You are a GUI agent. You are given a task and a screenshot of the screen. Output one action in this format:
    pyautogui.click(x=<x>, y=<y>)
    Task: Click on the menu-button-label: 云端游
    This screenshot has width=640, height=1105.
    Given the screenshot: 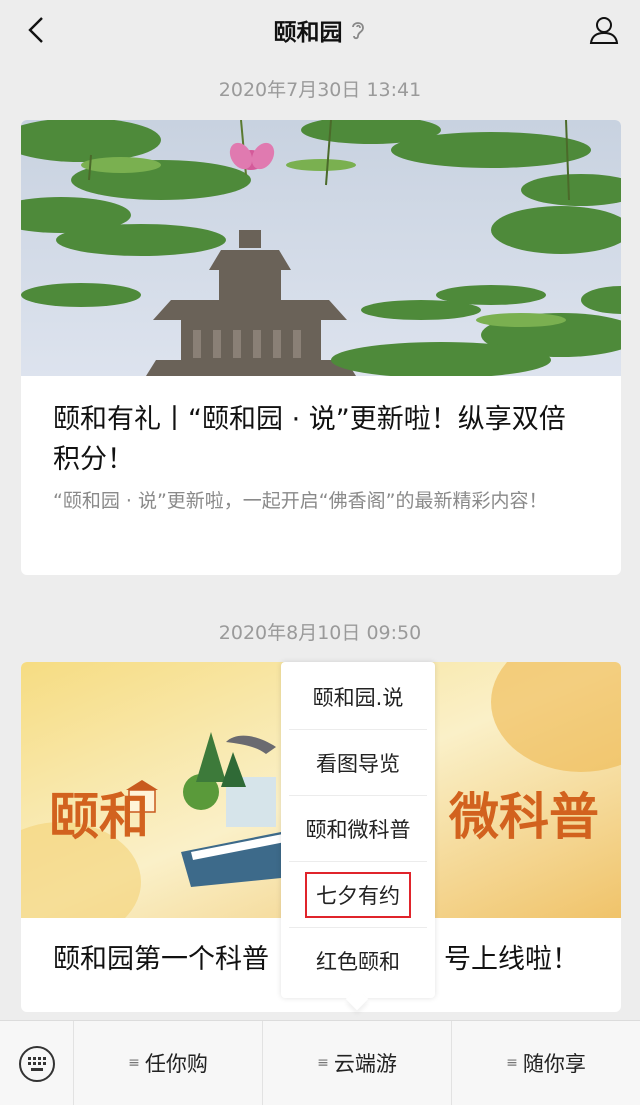 What is the action you would take?
    pyautogui.click(x=365, y=1064)
    